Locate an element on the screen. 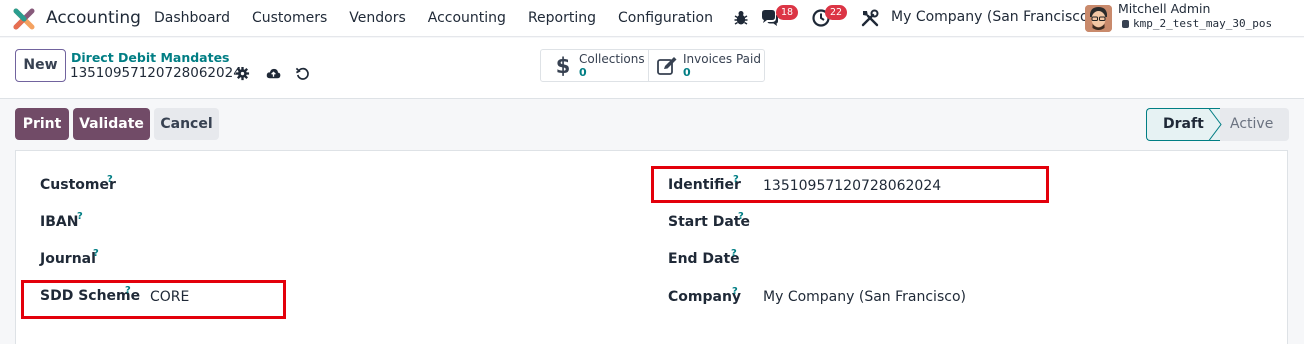 The width and height of the screenshot is (1304, 344). stage-arrow-icon is located at coordinates (1215, 124).